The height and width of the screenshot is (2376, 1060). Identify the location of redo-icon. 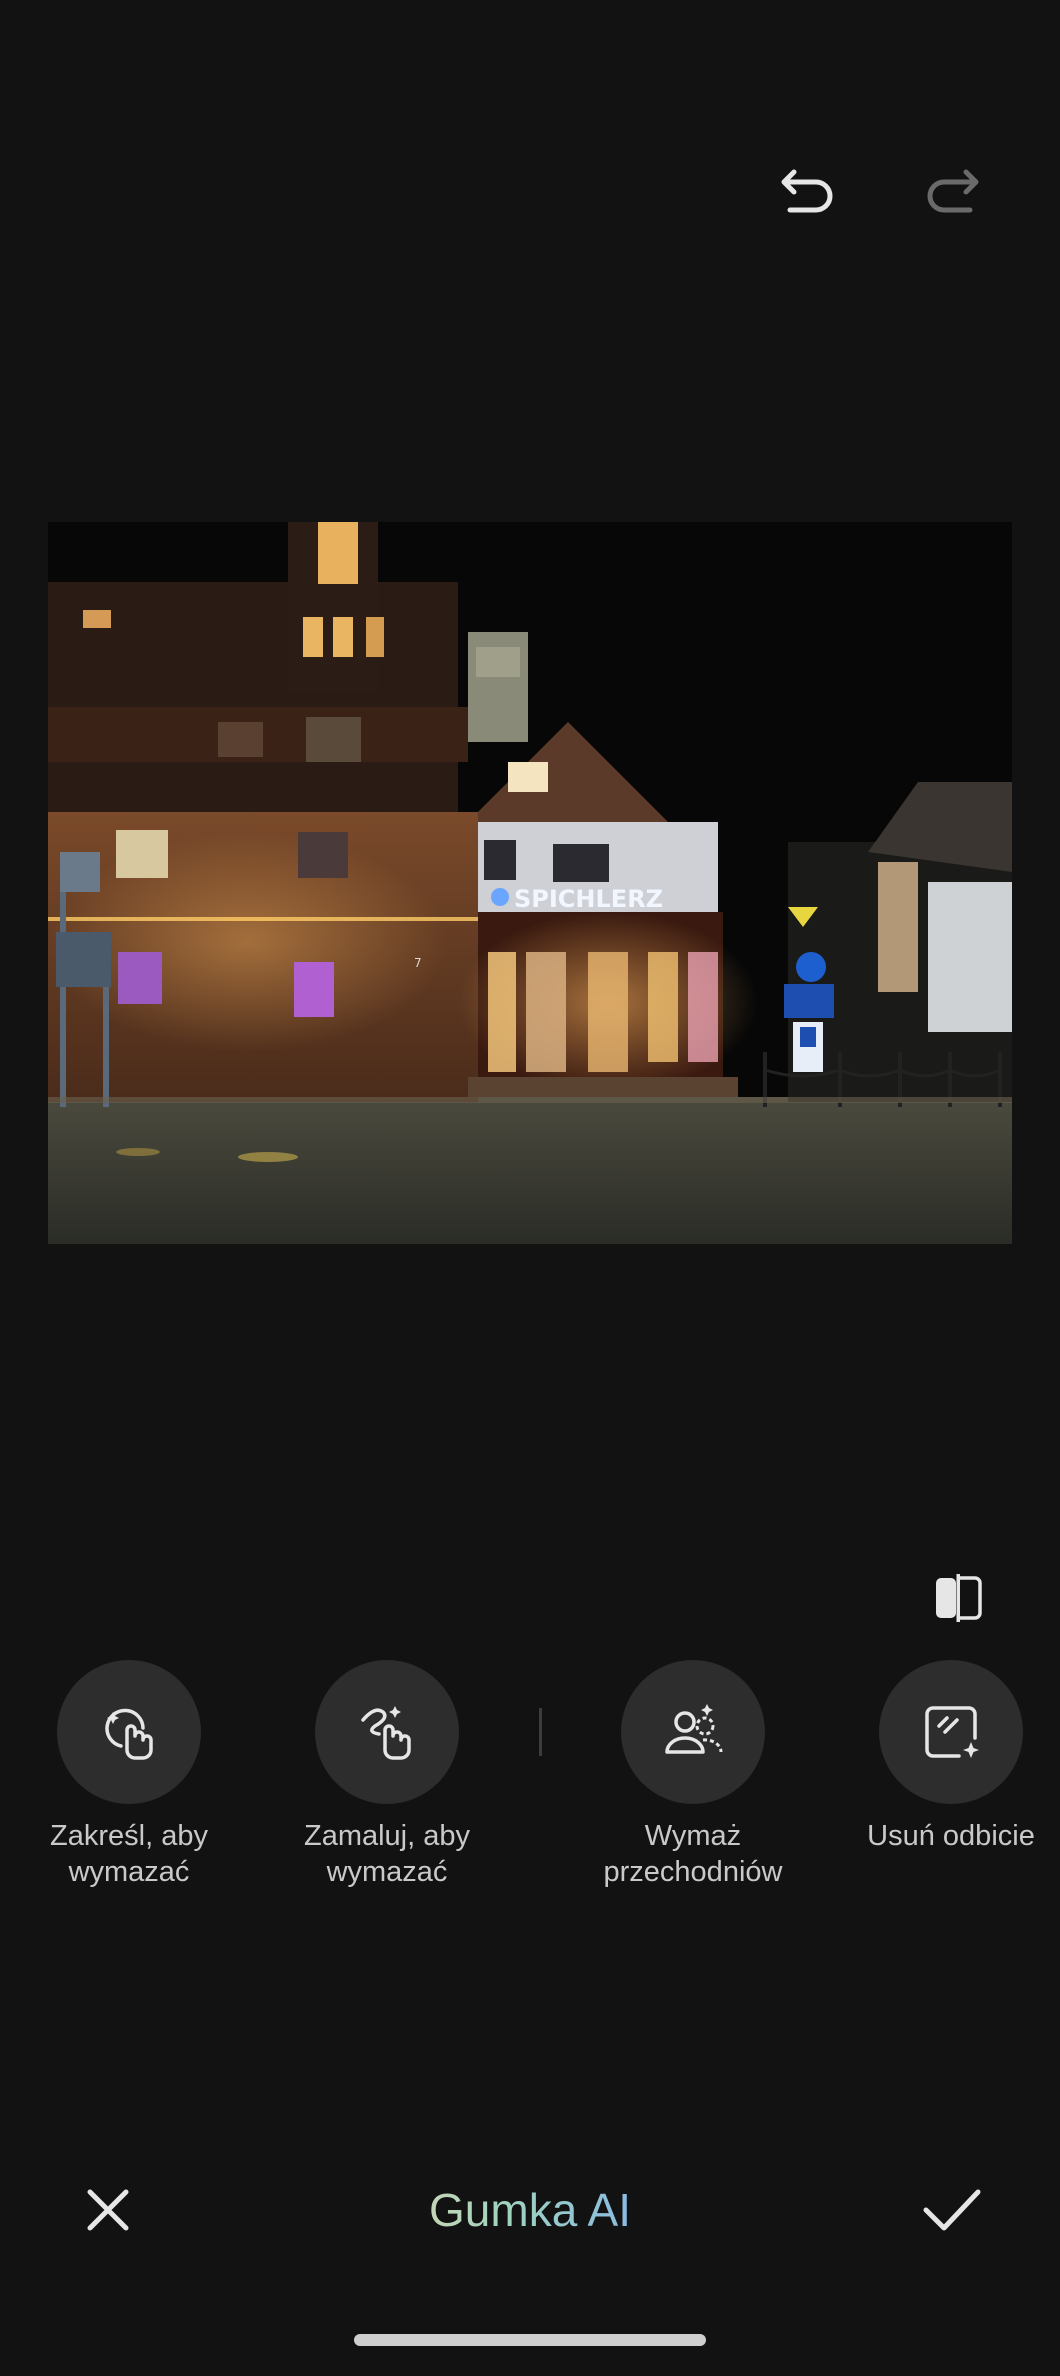
(953, 191).